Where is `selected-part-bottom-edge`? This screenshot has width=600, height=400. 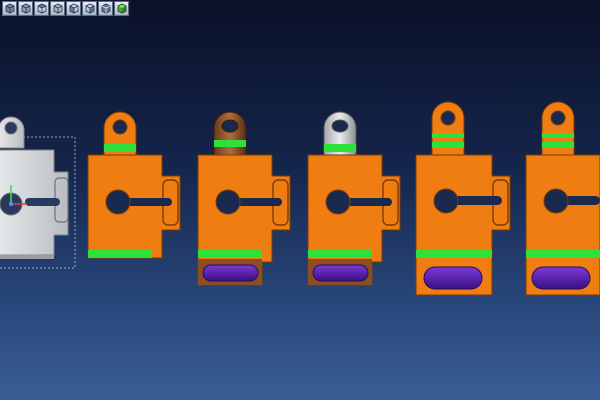 selected-part-bottom-edge is located at coordinates (27, 257).